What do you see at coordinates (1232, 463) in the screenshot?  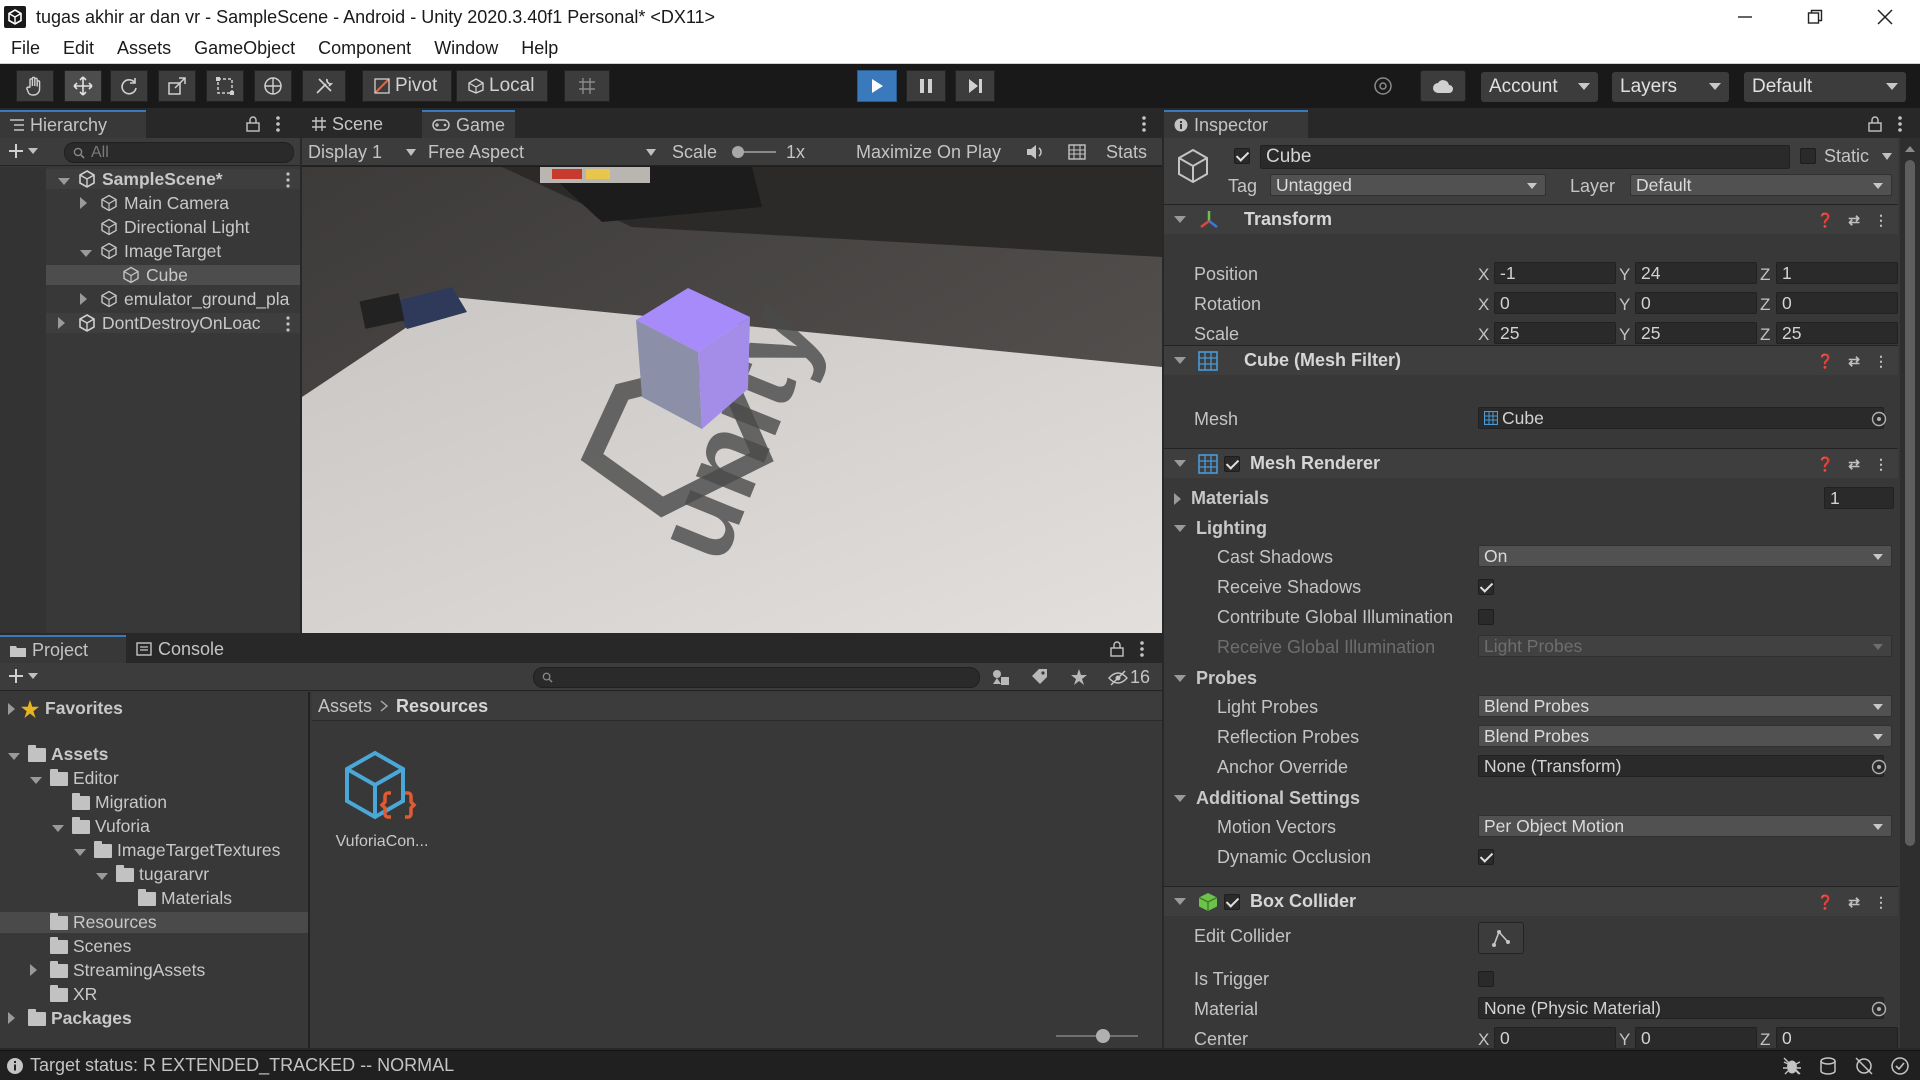 I see `mesh-renderer-enabled-checkbox` at bounding box center [1232, 463].